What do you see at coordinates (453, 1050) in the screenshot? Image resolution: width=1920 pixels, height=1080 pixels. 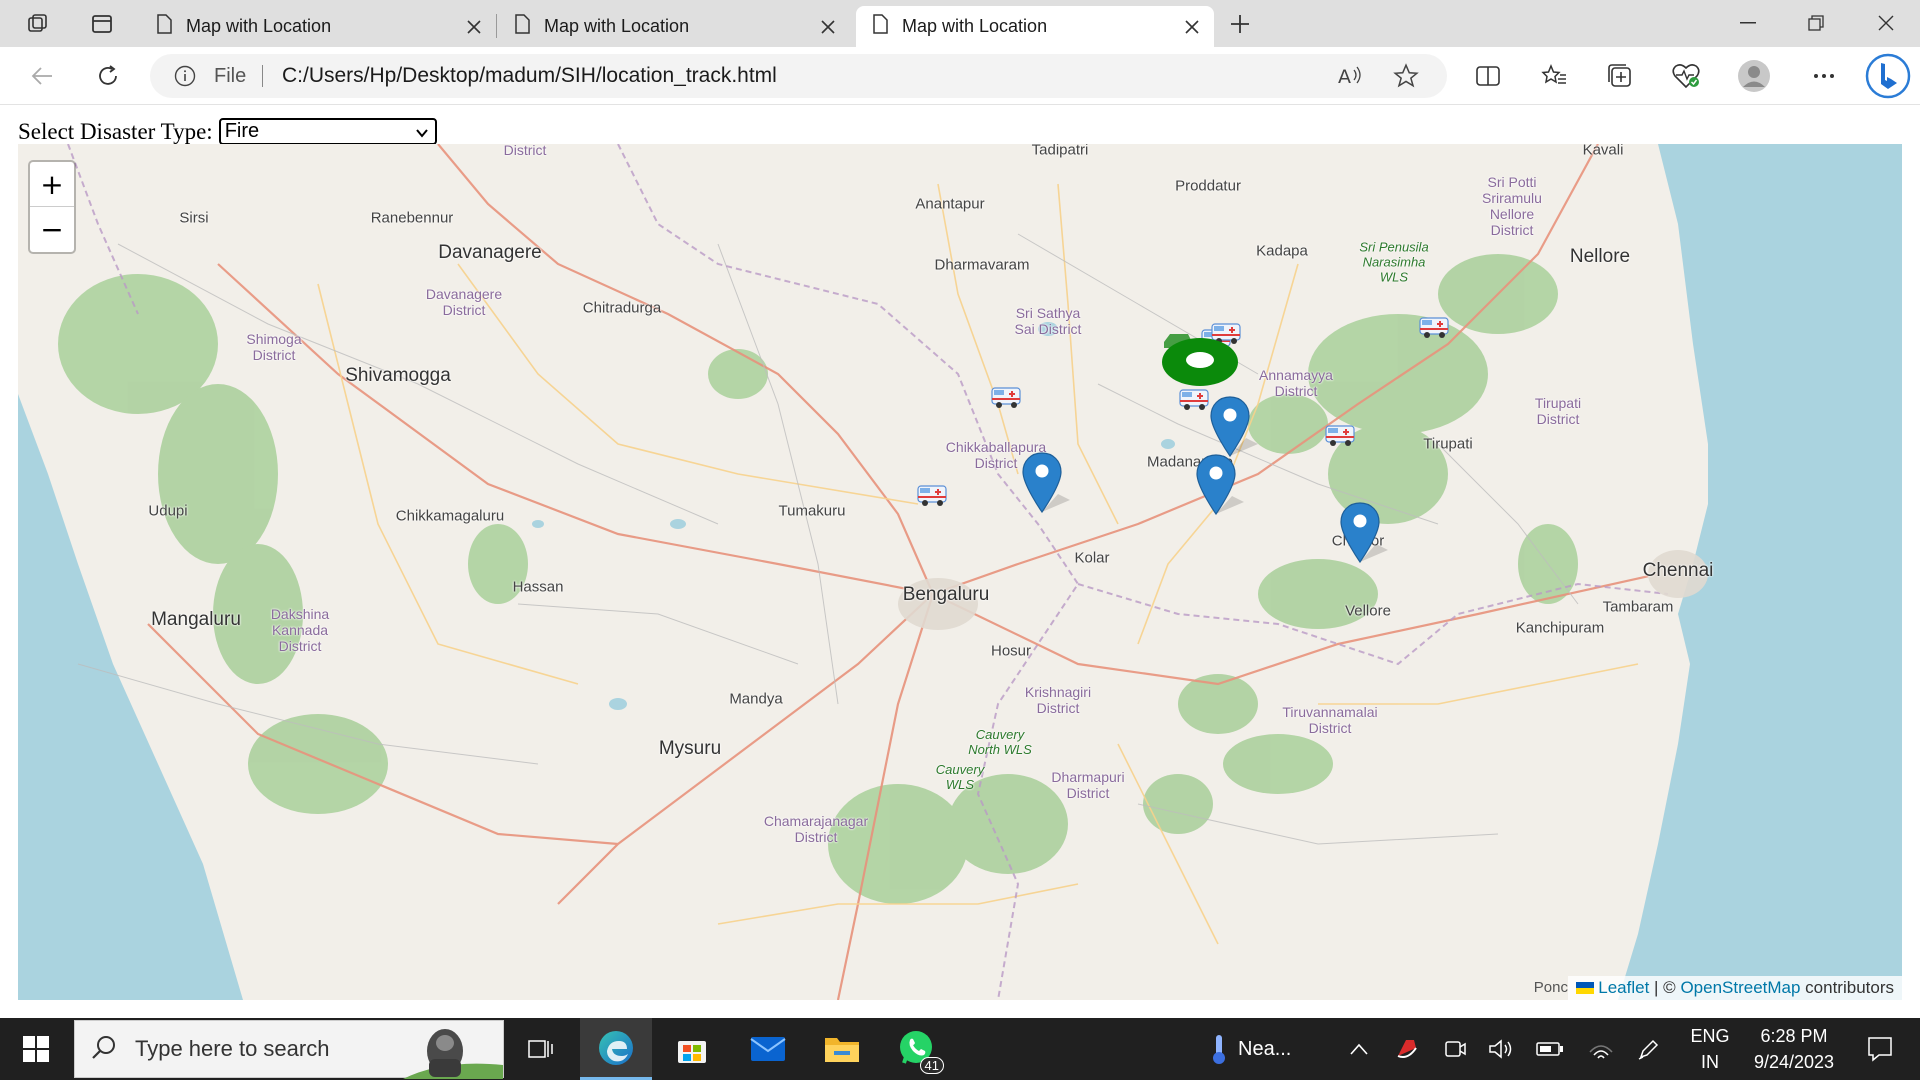 I see `gorilla-search-highlight` at bounding box center [453, 1050].